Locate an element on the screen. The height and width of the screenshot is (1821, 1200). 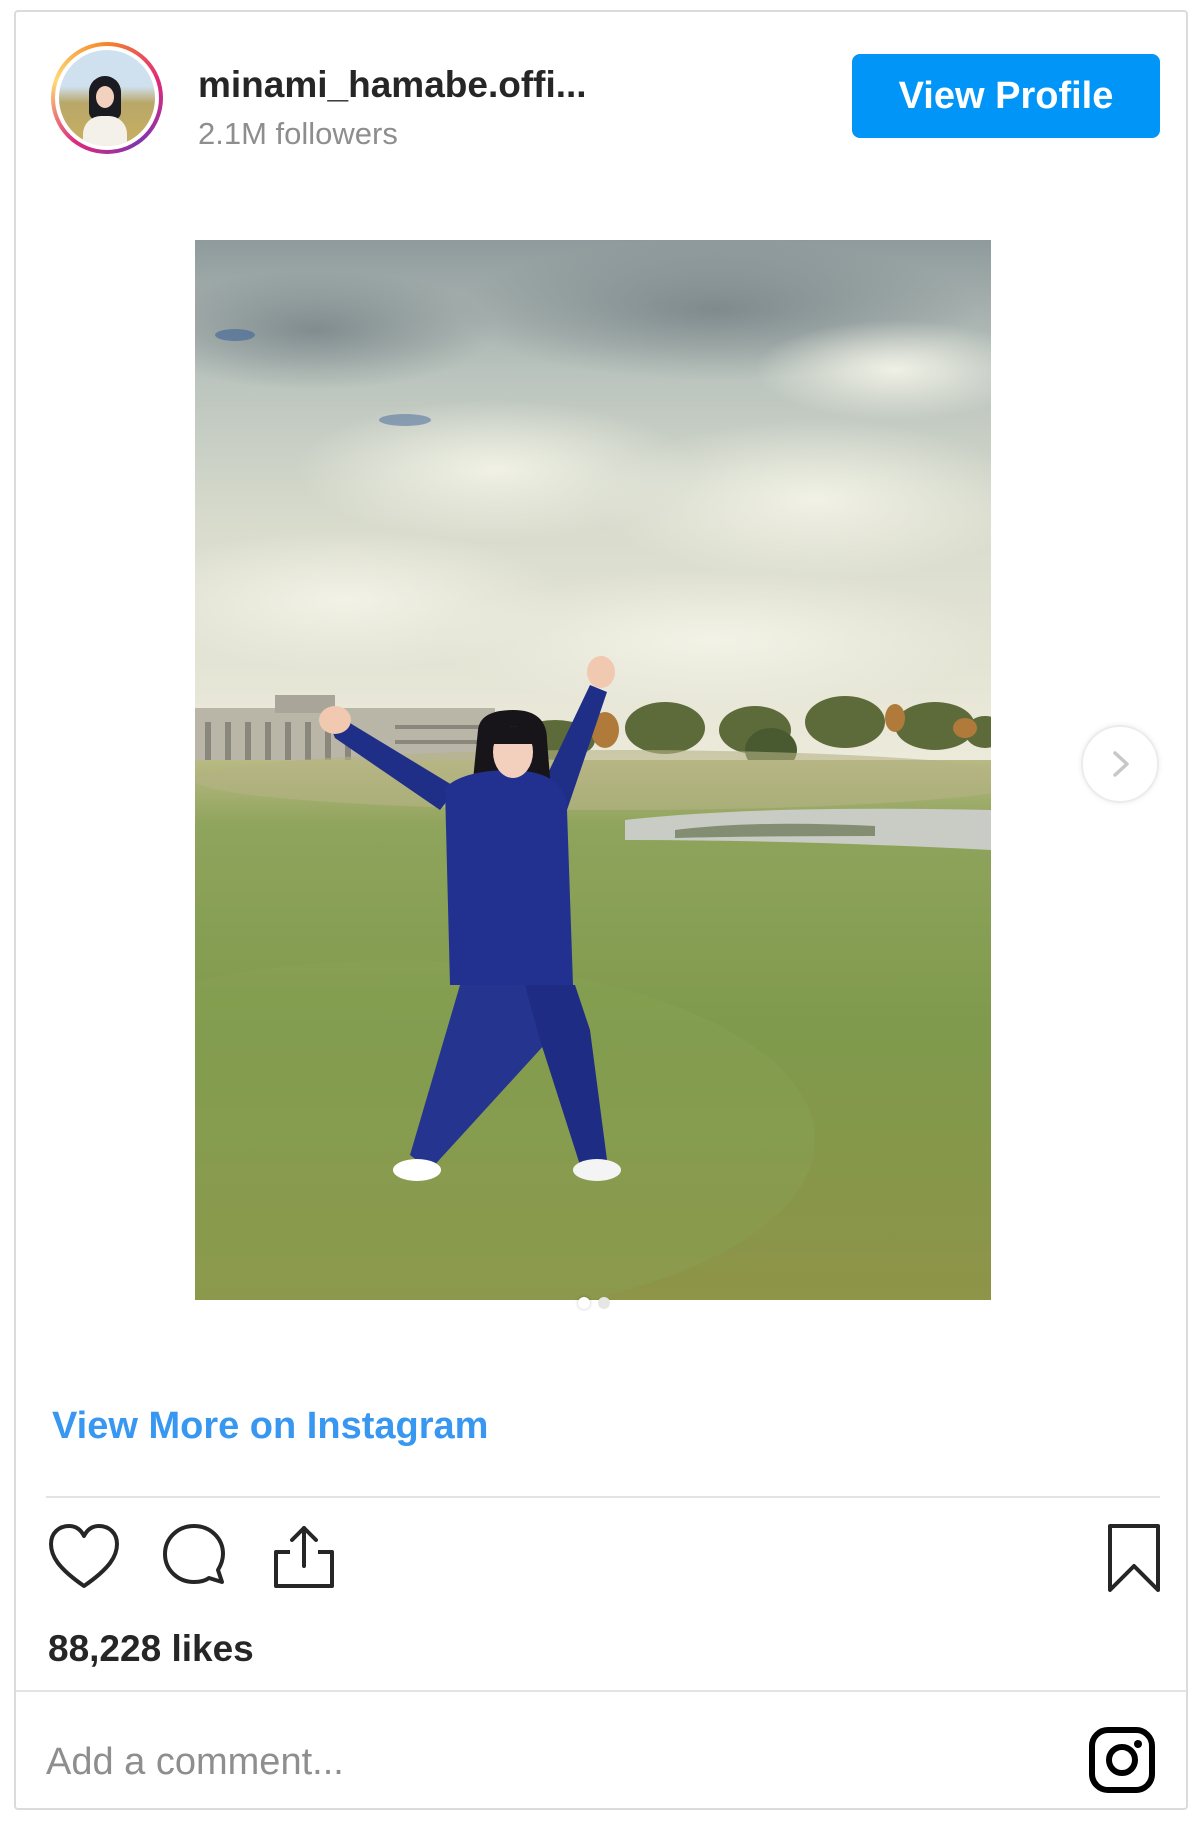
like-count: 88,228 likes is located at coordinates (151, 1648).